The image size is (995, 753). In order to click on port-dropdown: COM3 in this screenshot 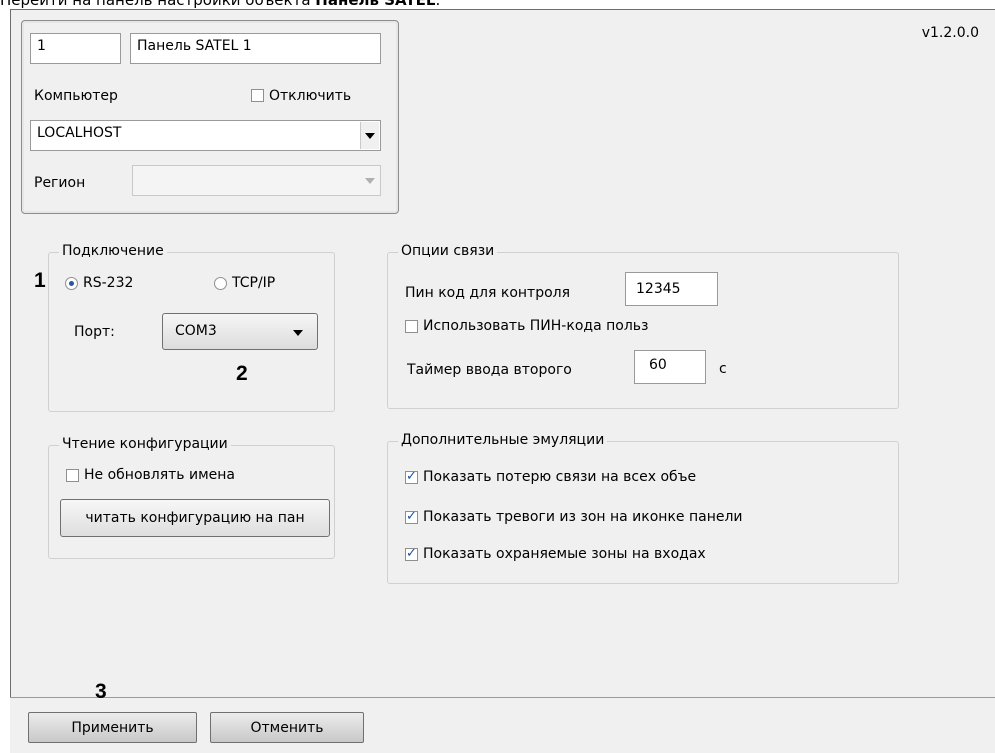, I will do `click(240, 331)`.